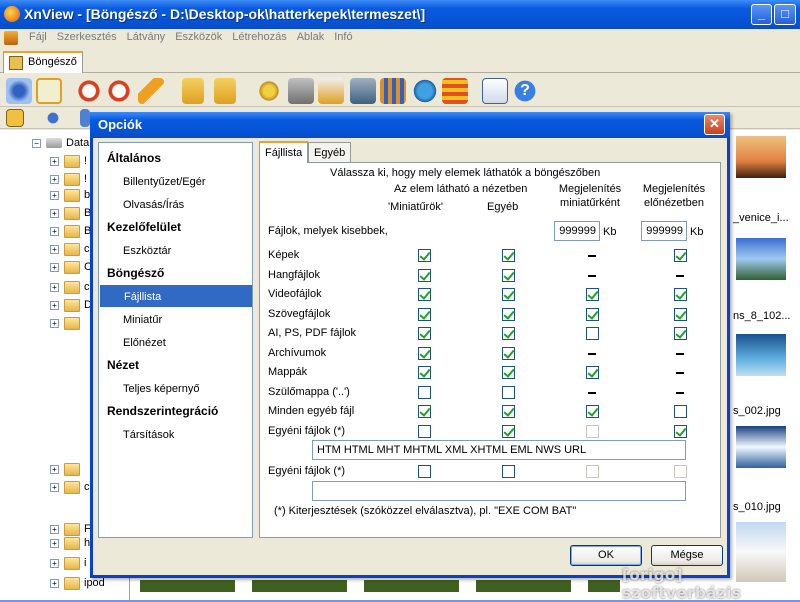 The image size is (800, 602). Describe the element at coordinates (785, 14) in the screenshot. I see `maximize-button: □` at that location.